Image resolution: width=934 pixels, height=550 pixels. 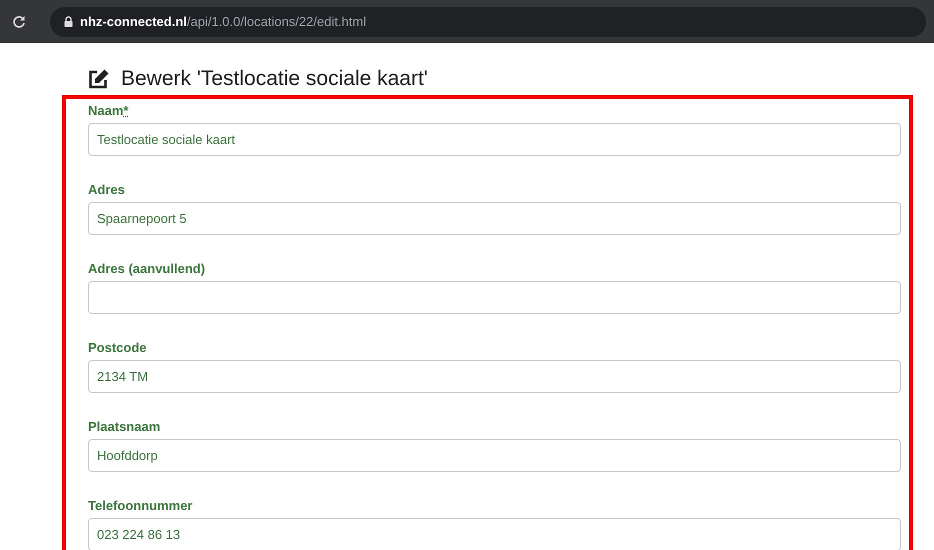 I want to click on address-bar: nhz-connected.nl/api/1.0.0/locations/22/edit.html, so click(x=488, y=21).